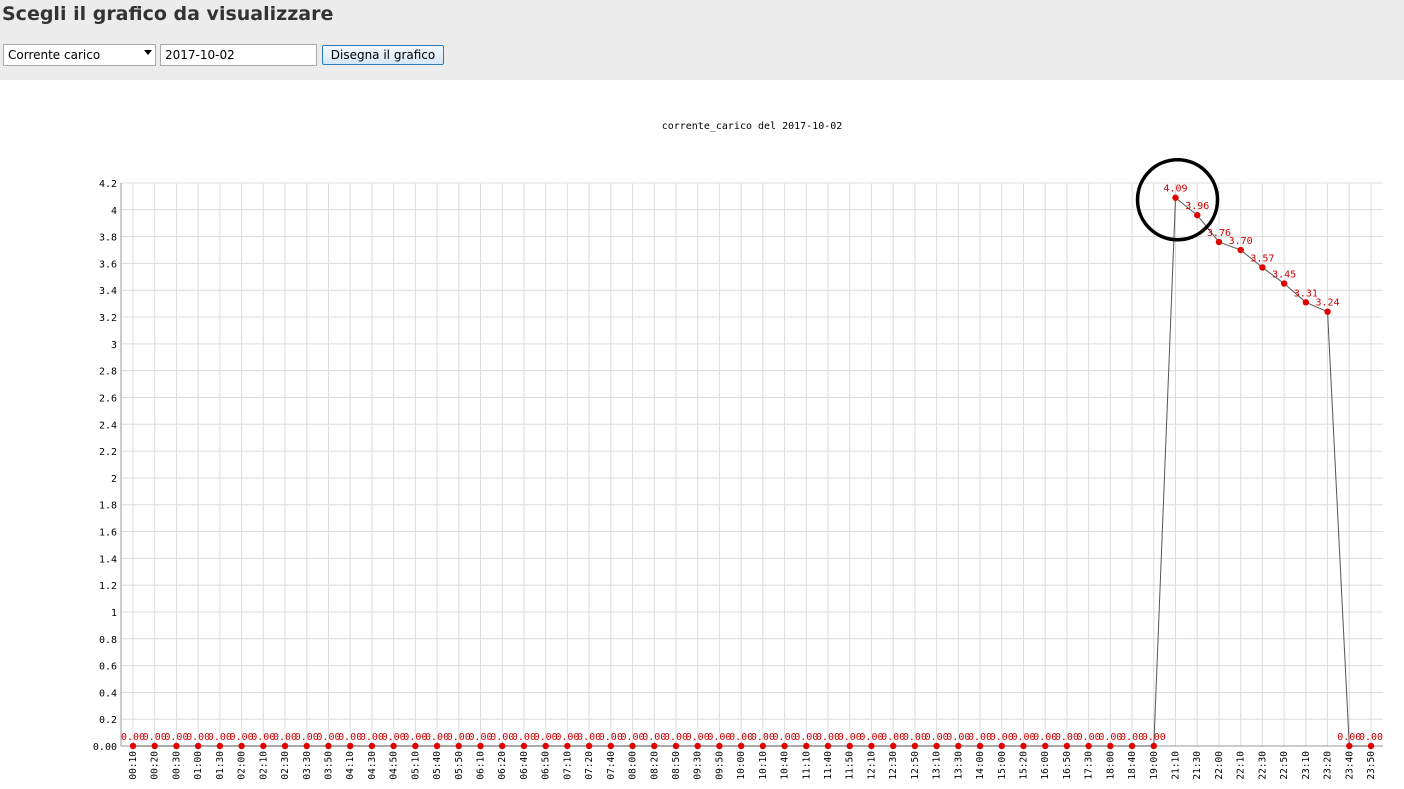 The height and width of the screenshot is (789, 1404). Describe the element at coordinates (114, 613) in the screenshot. I see `y-tick-label: 1` at that location.